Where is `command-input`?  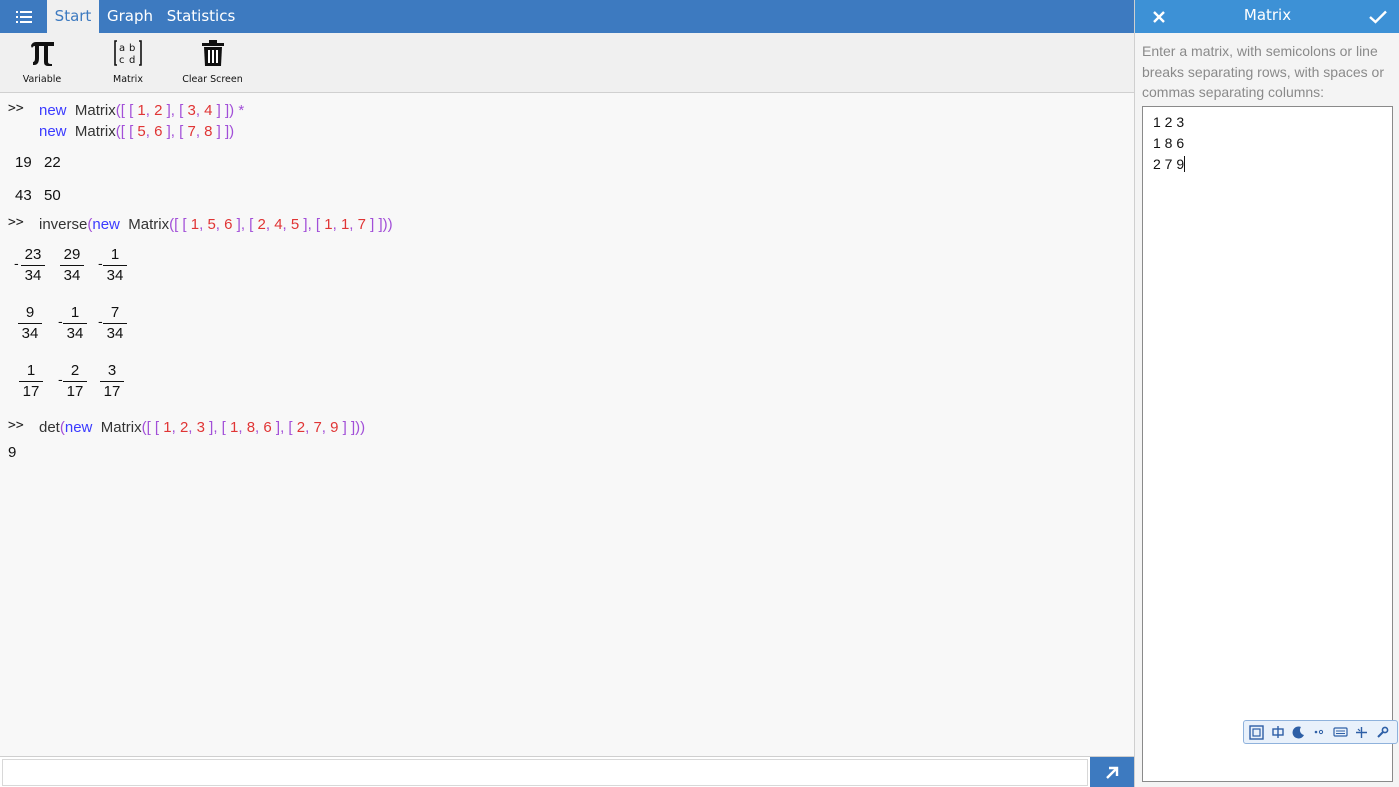
command-input is located at coordinates (545, 772).